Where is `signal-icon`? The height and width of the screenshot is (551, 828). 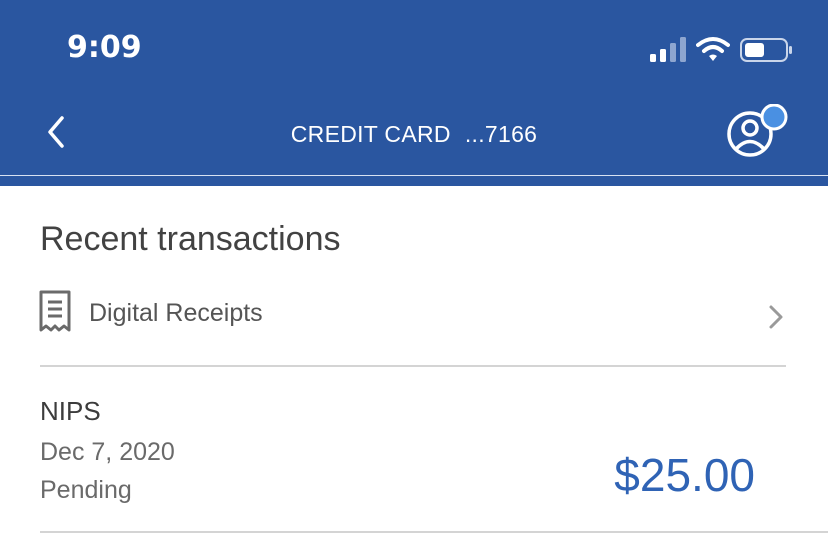 signal-icon is located at coordinates (668, 49).